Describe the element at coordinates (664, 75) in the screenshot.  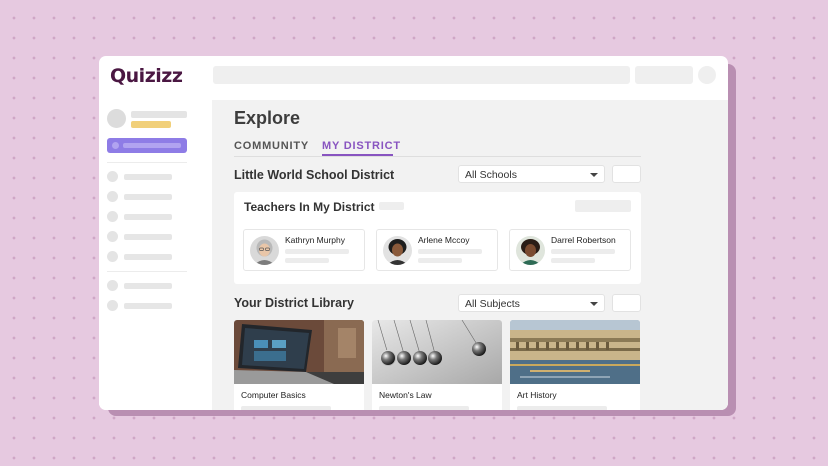
I see `header-button-placeholder` at that location.